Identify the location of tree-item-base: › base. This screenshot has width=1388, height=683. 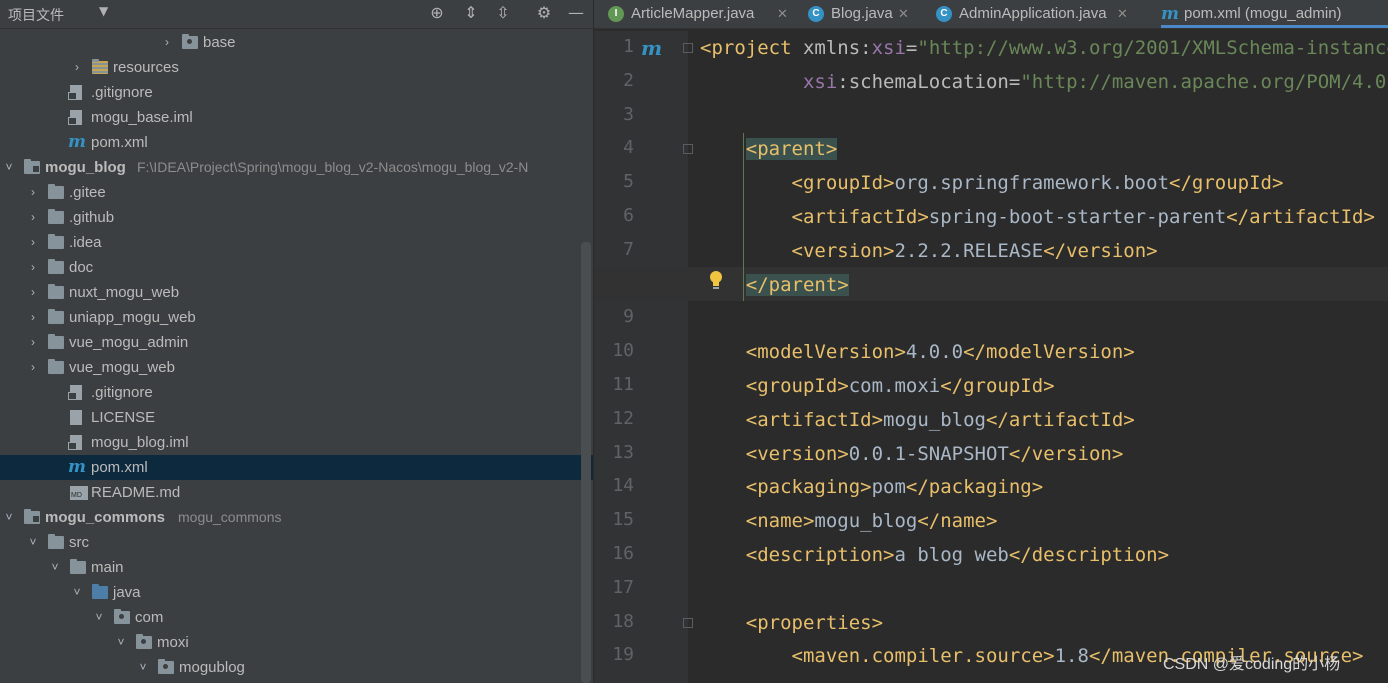
(296, 42).